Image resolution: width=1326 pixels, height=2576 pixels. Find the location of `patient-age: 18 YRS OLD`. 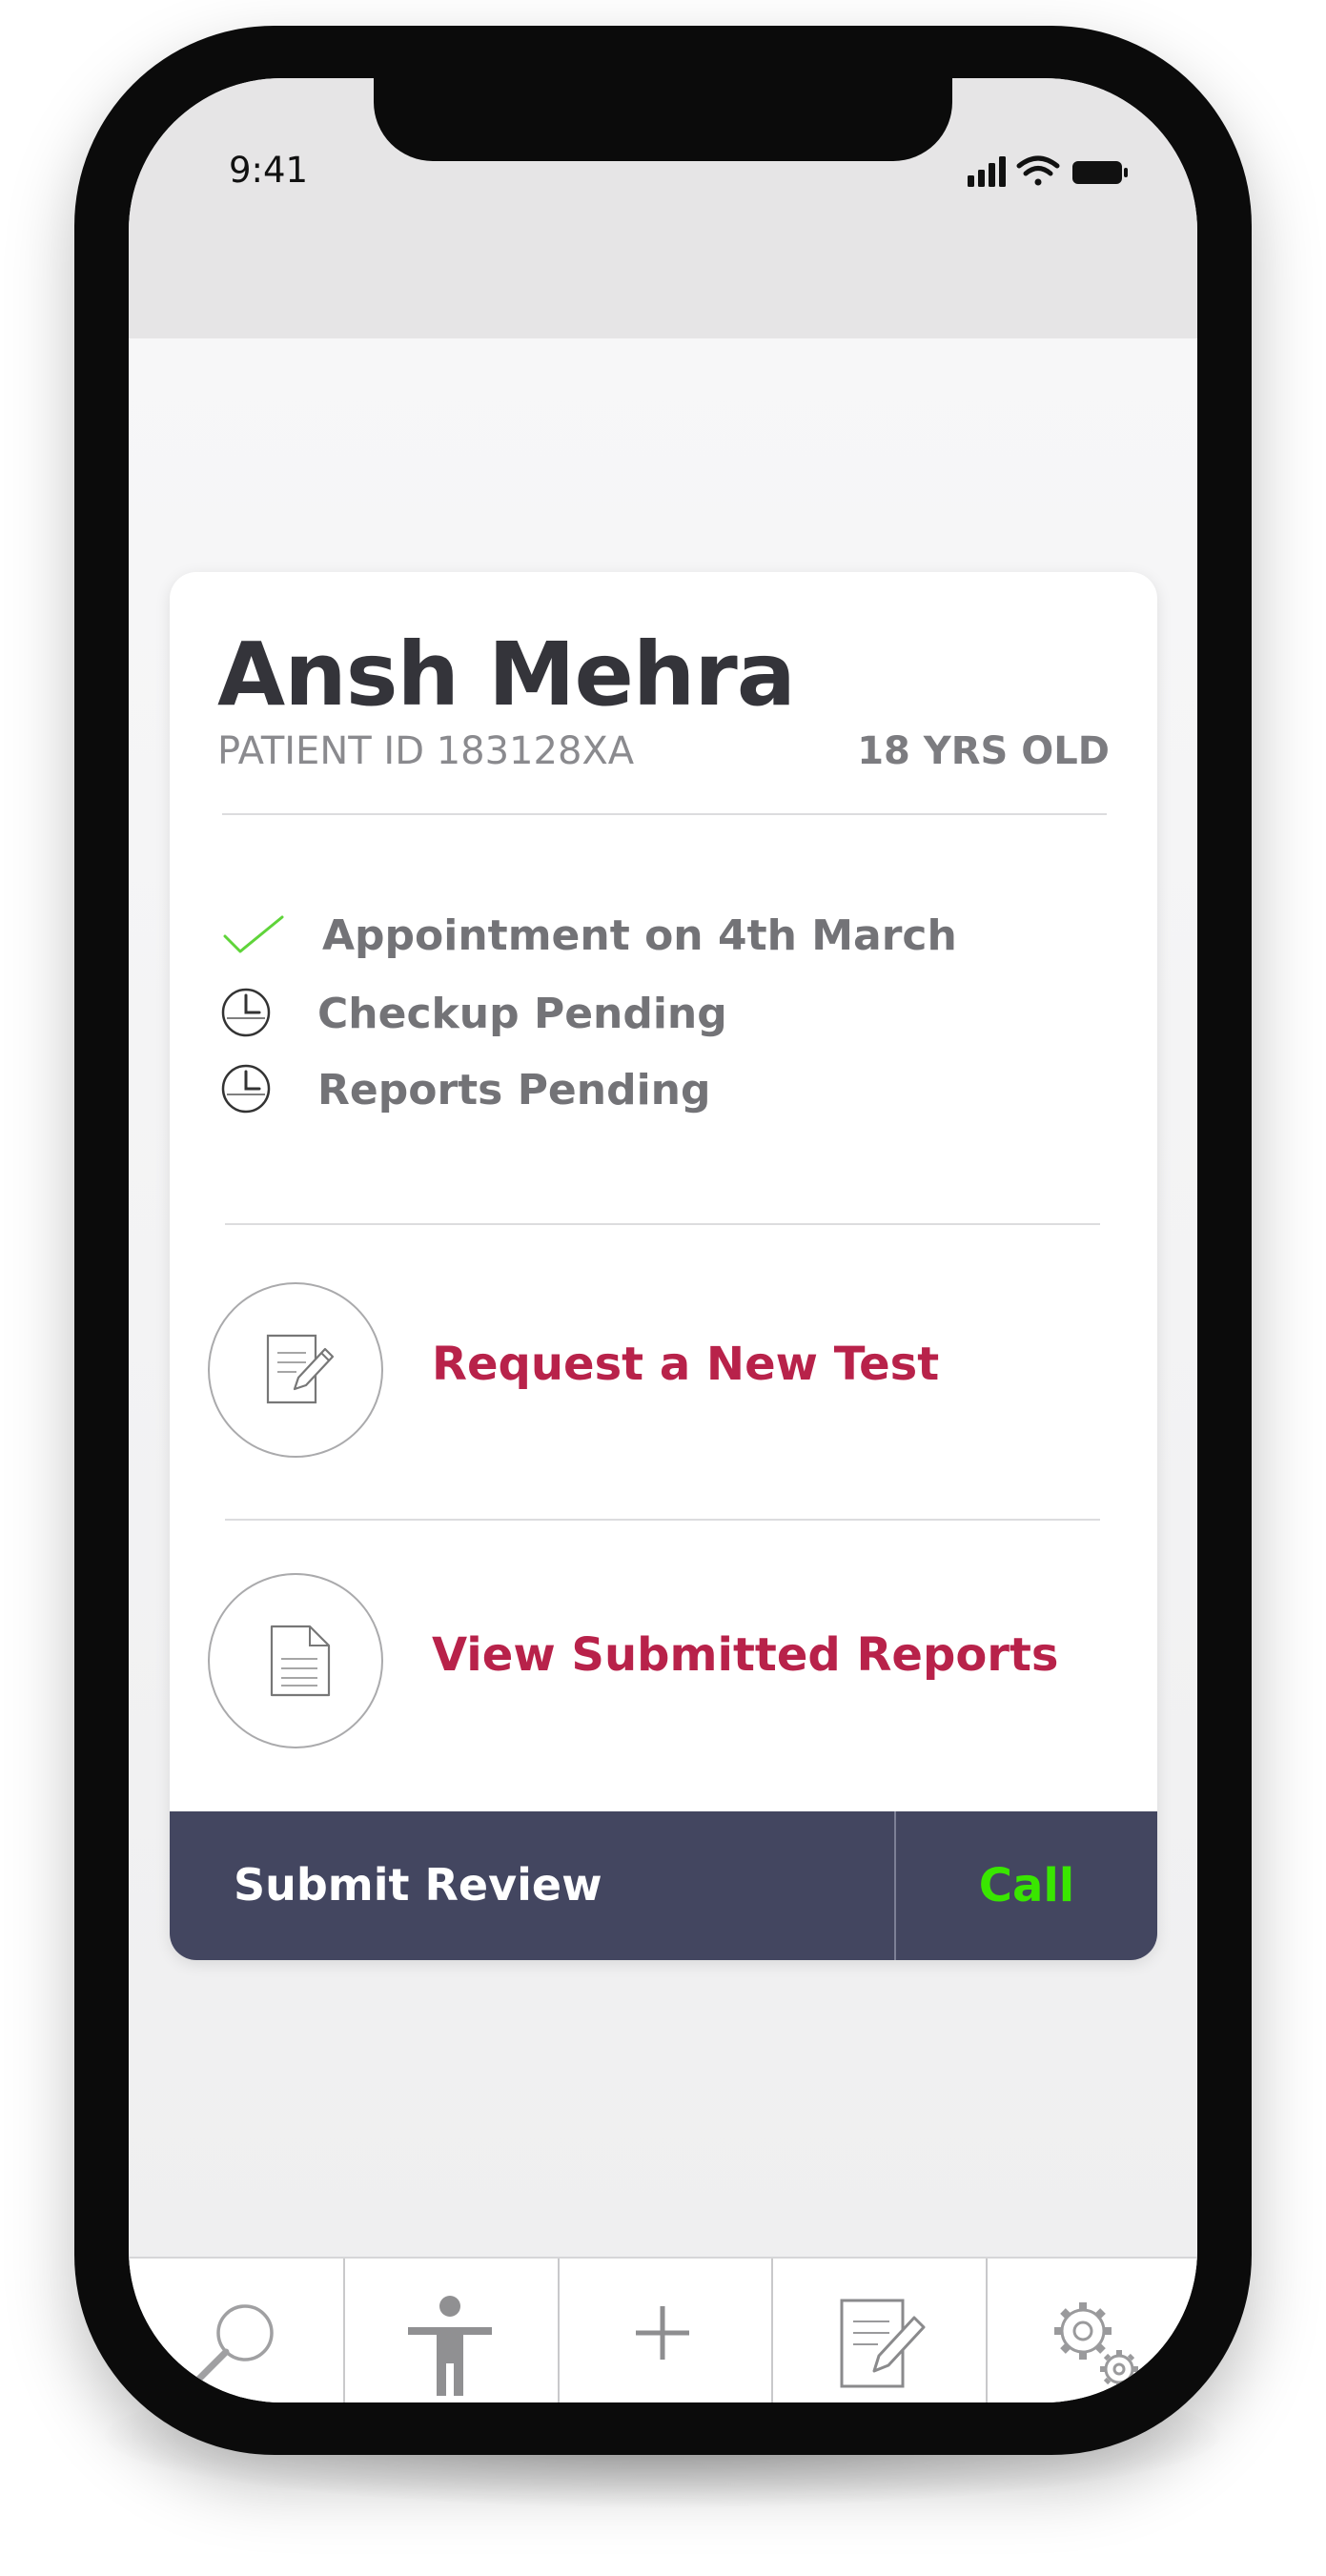

patient-age: 18 YRS OLD is located at coordinates (983, 751).